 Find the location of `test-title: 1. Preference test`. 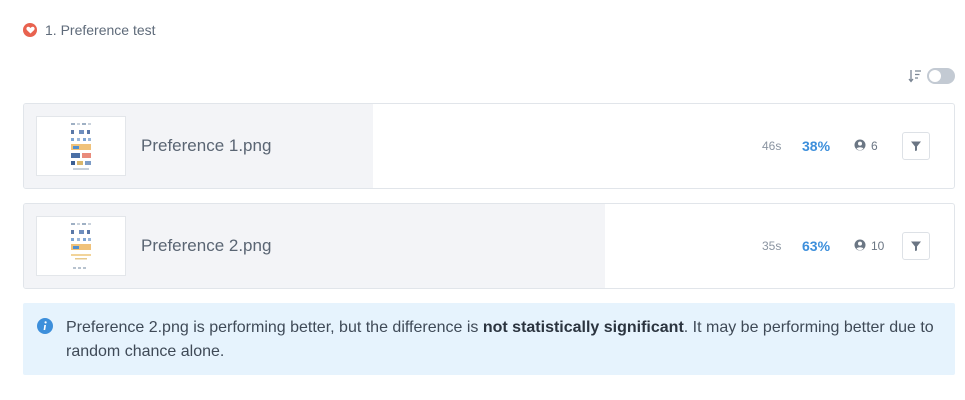

test-title: 1. Preference test is located at coordinates (100, 30).